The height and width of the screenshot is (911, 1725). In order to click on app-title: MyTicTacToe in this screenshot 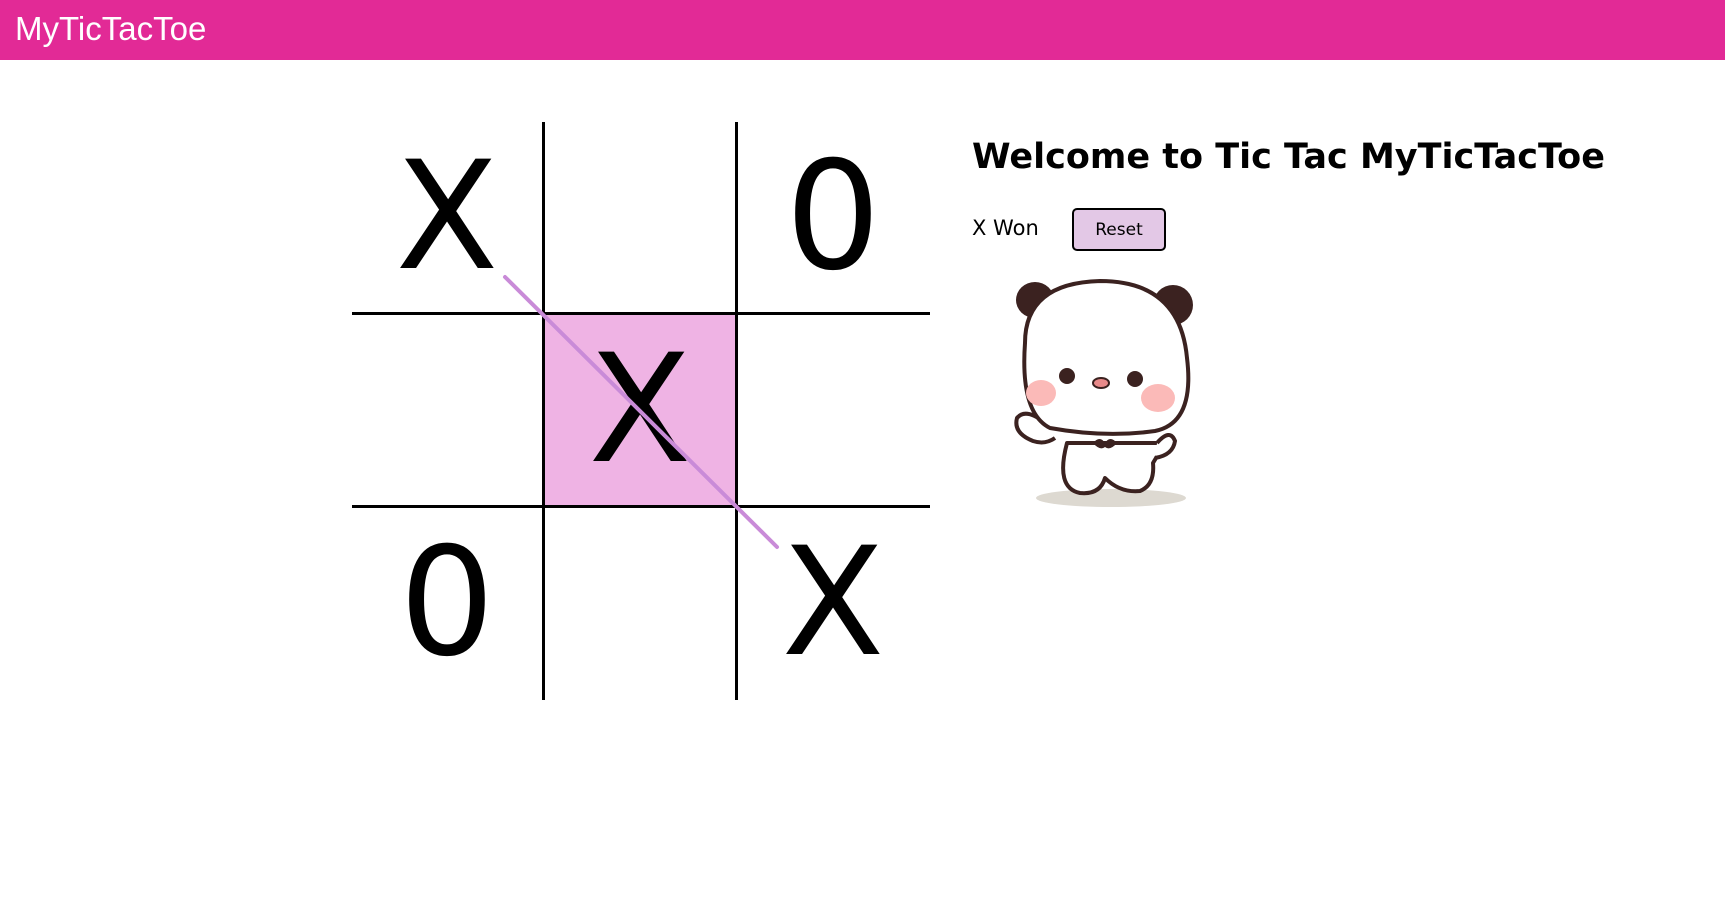, I will do `click(111, 28)`.